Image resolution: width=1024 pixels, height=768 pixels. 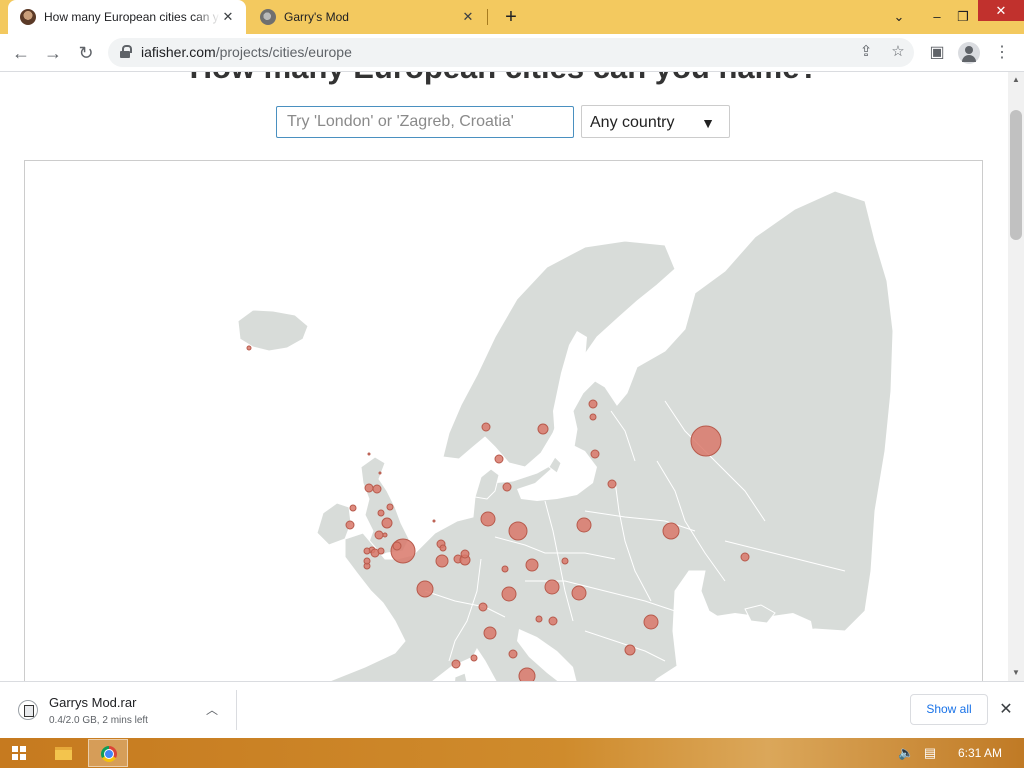 I want to click on site-avatar-icon, so click(x=28, y=17).